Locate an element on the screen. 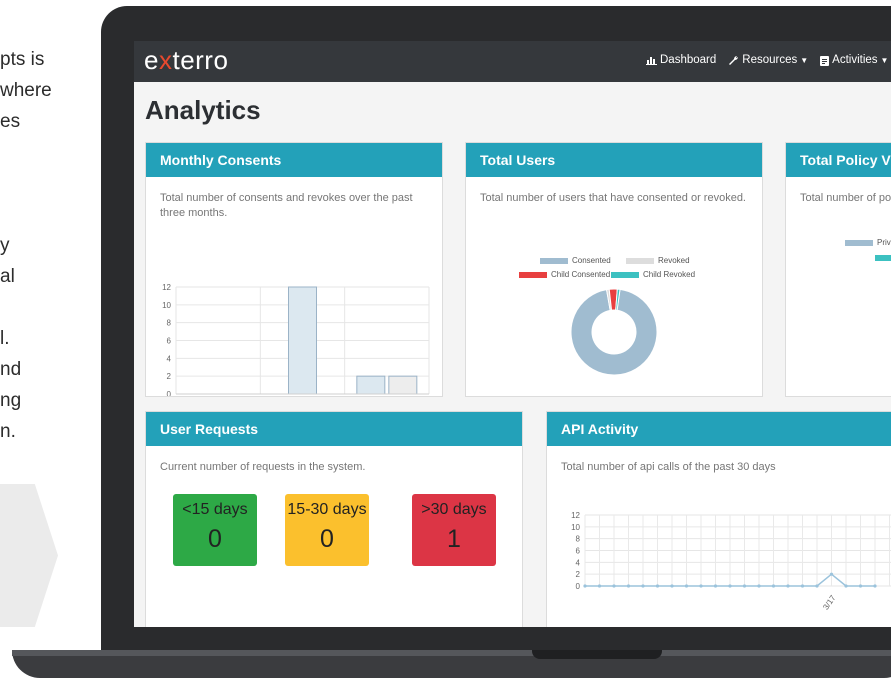  text-line: l. is located at coordinates (5, 338).